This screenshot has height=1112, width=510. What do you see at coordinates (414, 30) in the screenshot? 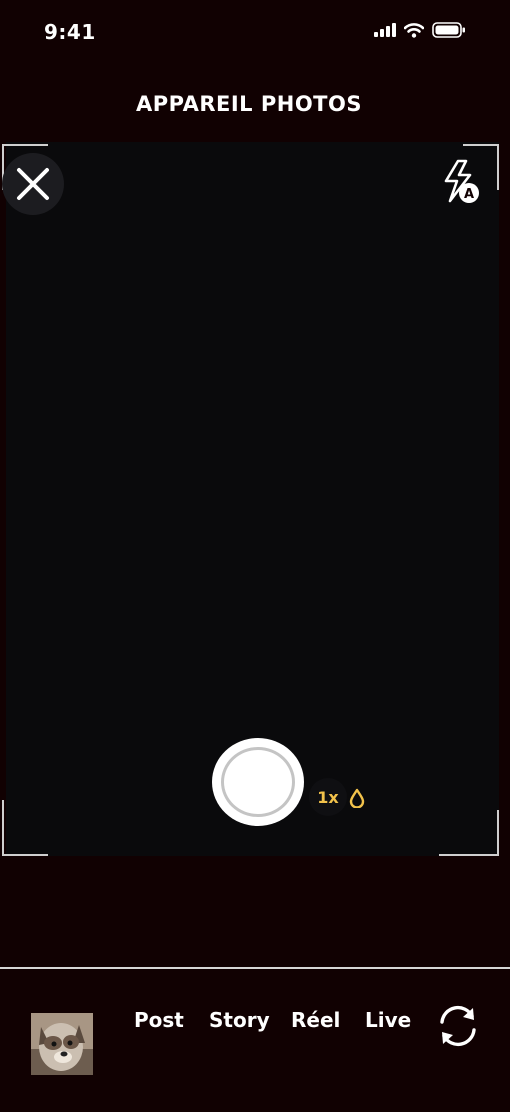
I see `wifi-icon` at bounding box center [414, 30].